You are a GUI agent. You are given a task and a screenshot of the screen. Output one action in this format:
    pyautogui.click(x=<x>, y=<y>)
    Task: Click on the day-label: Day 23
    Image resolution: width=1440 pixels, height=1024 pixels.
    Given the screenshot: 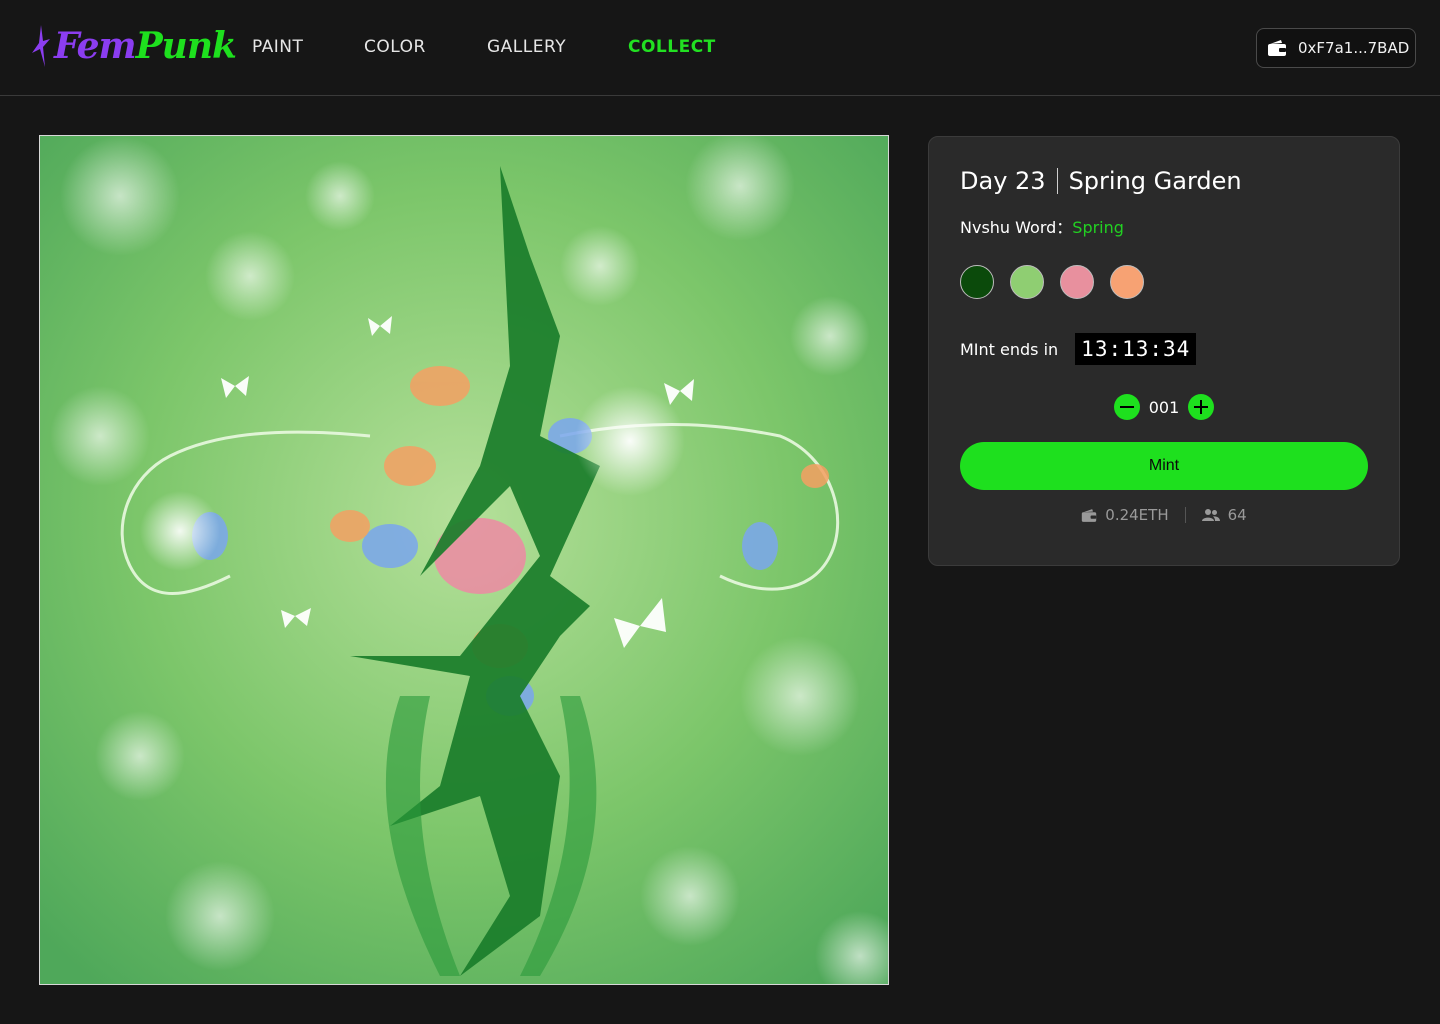 What is the action you would take?
    pyautogui.click(x=1003, y=181)
    